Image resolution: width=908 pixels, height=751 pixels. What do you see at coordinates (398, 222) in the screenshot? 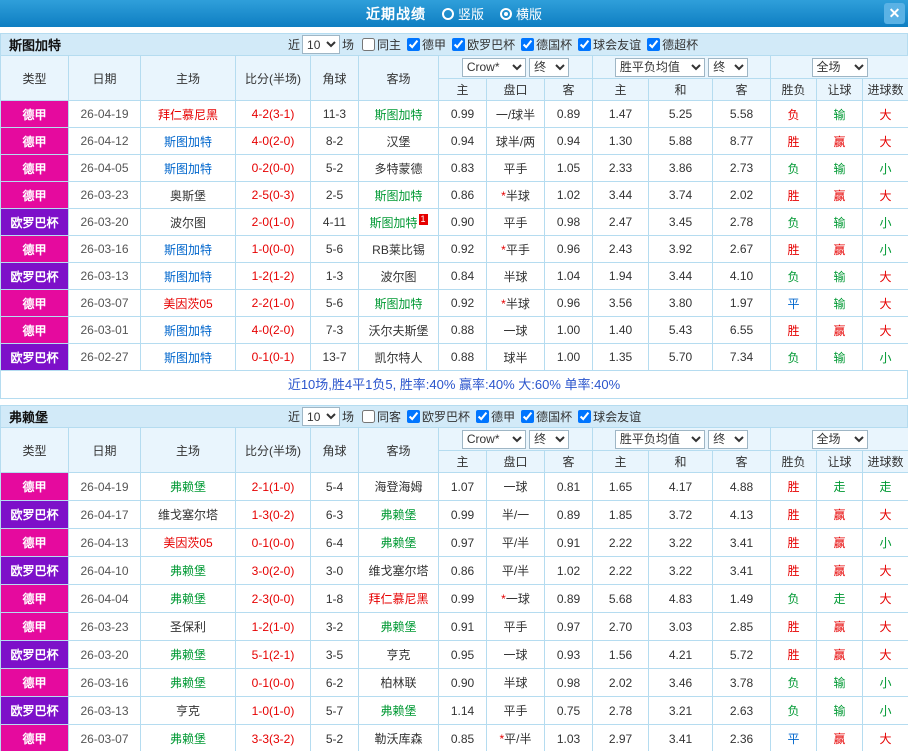
I see `away-team-link: 斯图加特 1` at bounding box center [398, 222].